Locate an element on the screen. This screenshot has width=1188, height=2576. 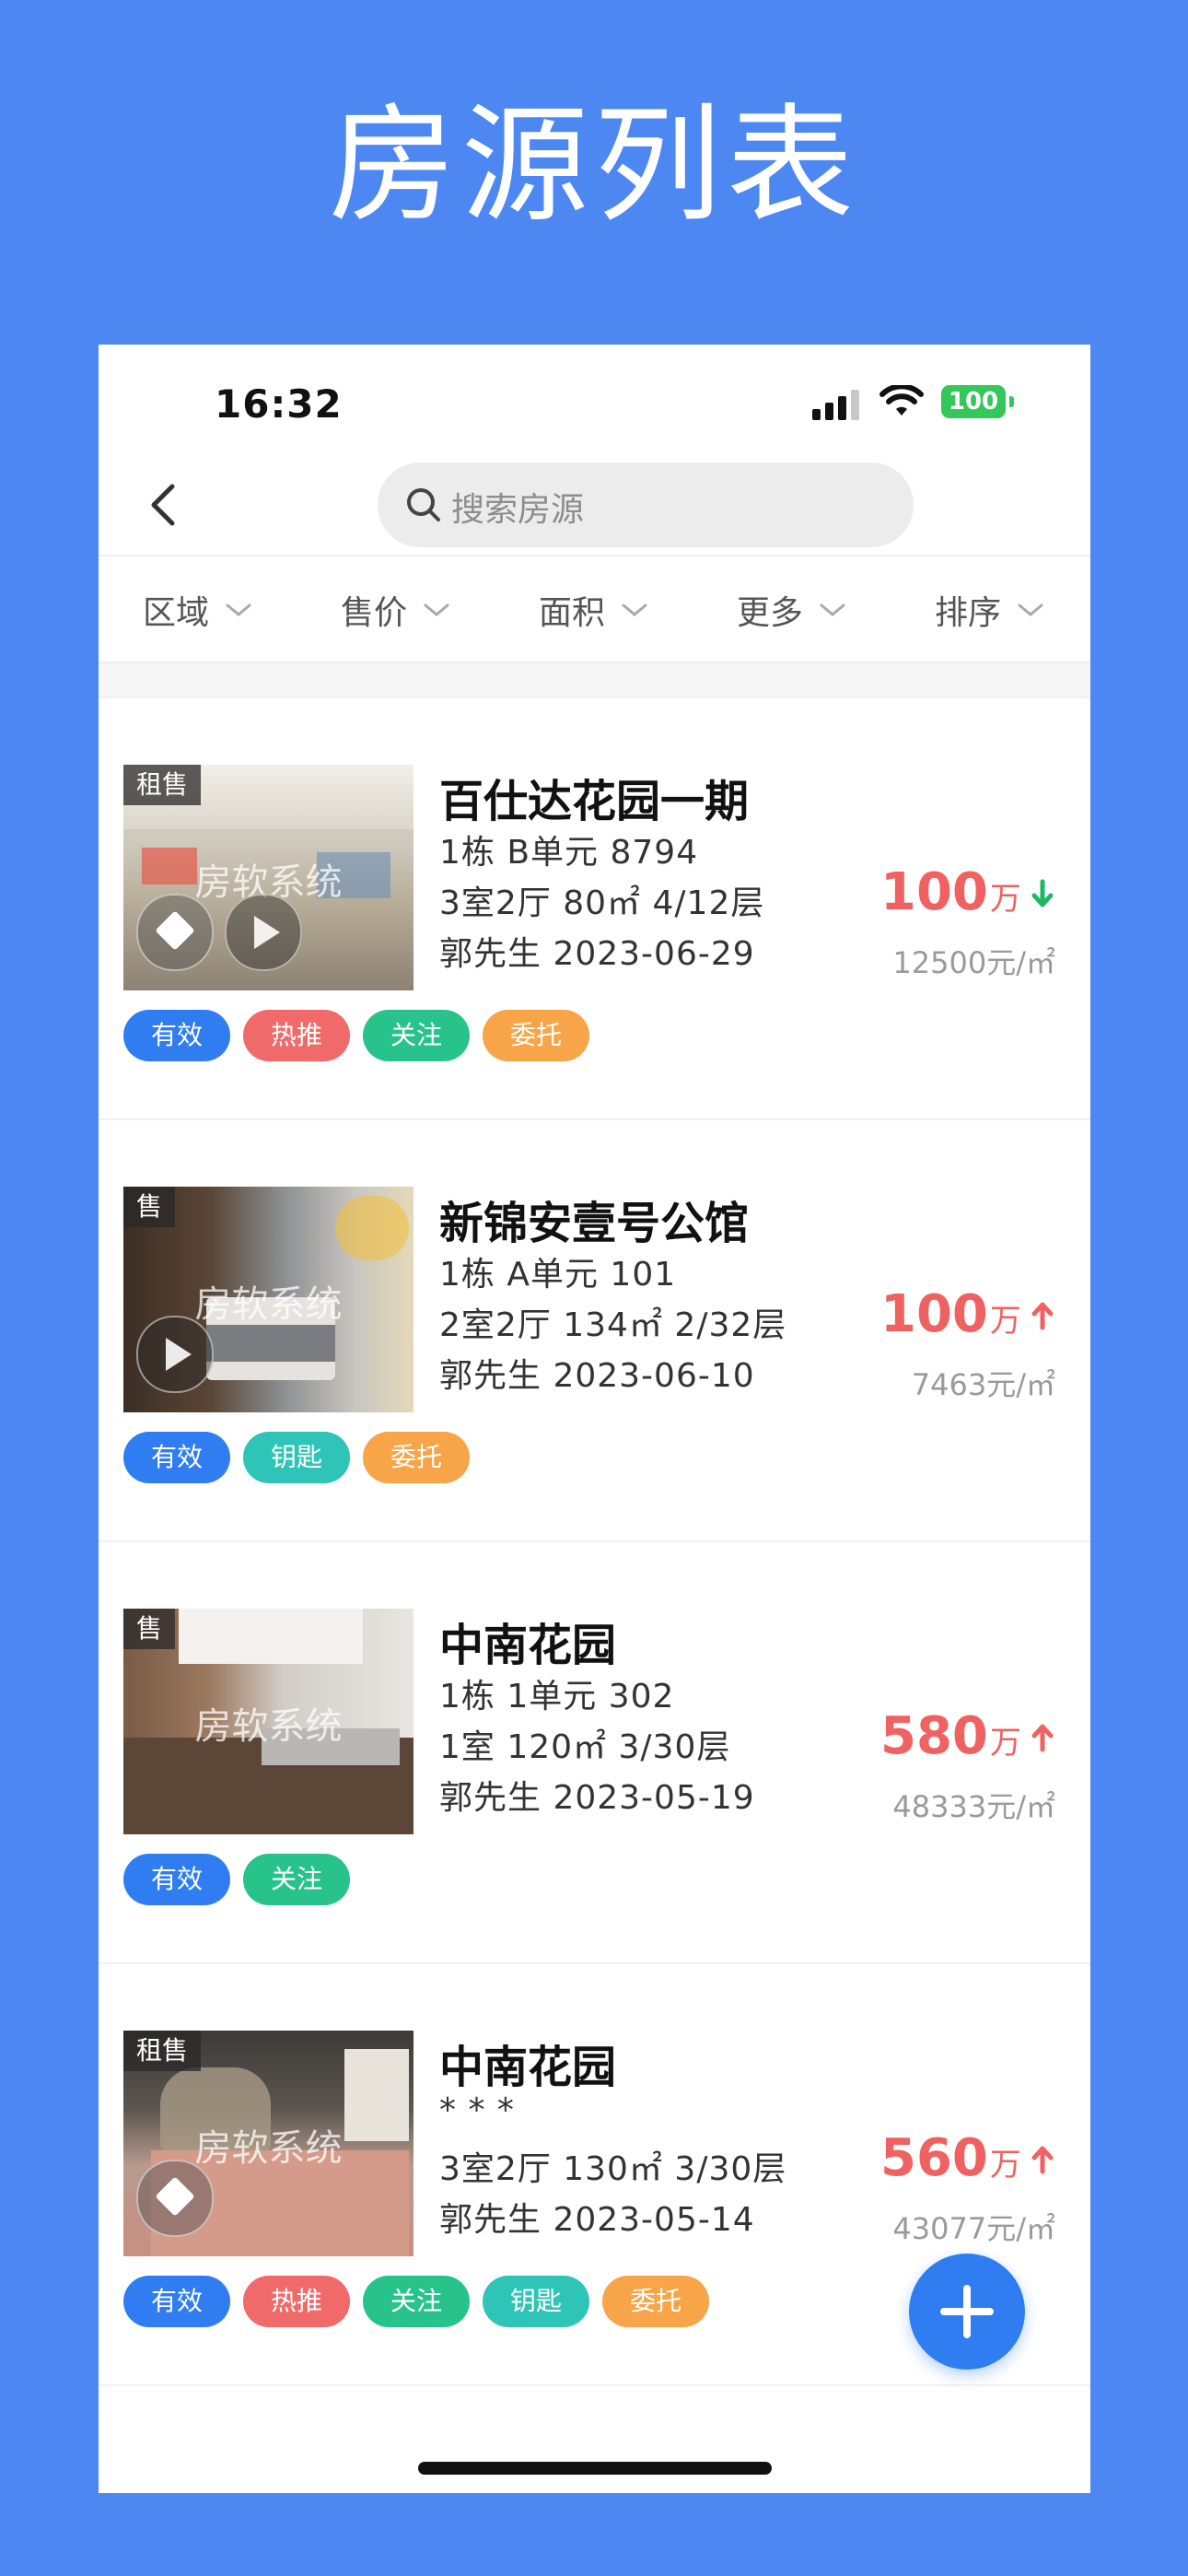
listing-tags: 有效 关注 is located at coordinates (243, 1879).